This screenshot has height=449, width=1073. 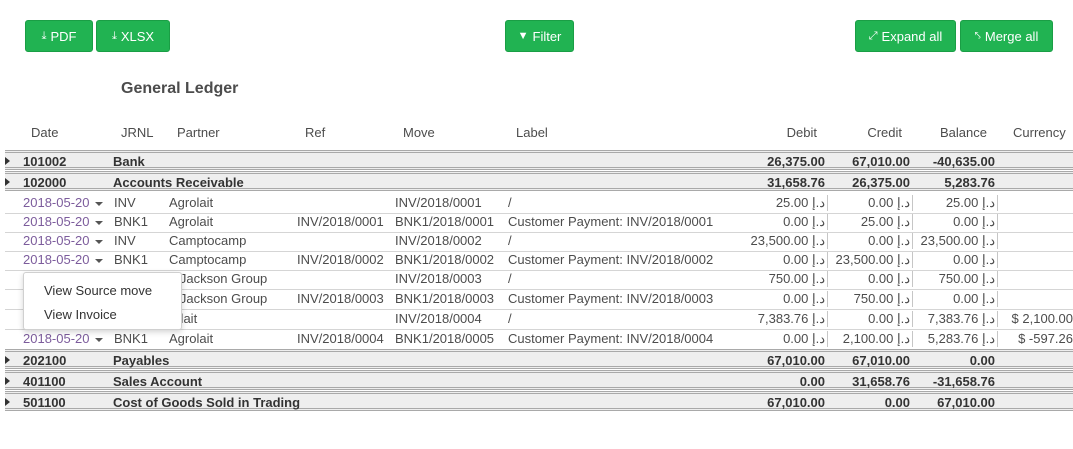 I want to click on filter-button: ▼ Filter, so click(x=539, y=36).